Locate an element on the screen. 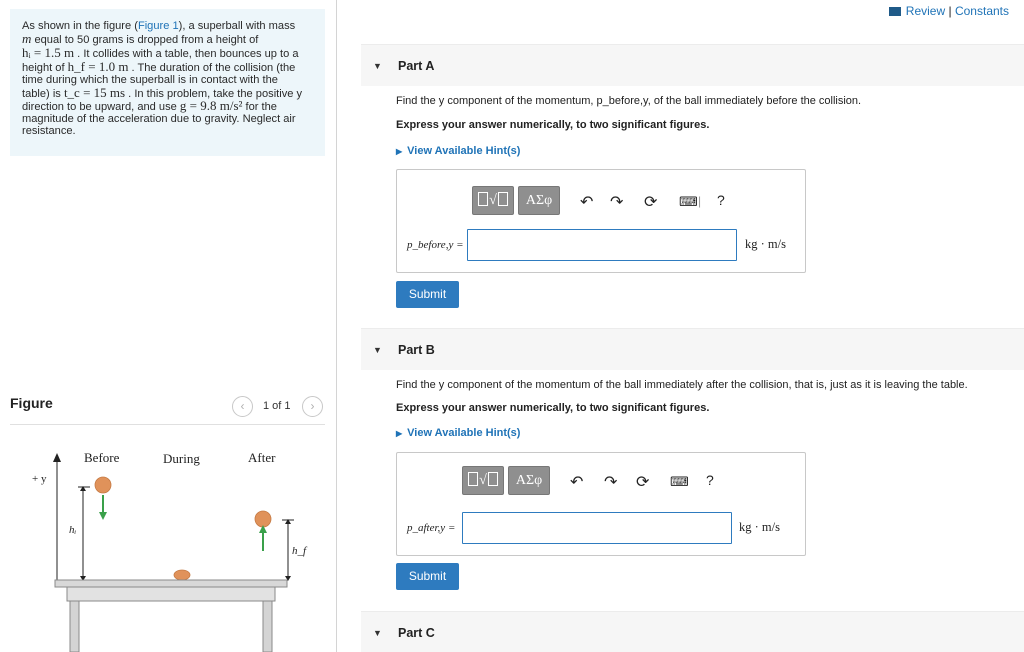 This screenshot has width=1024, height=652. superball-figure: + y Before During After hᵢ h_f is located at coordinates (170, 551).